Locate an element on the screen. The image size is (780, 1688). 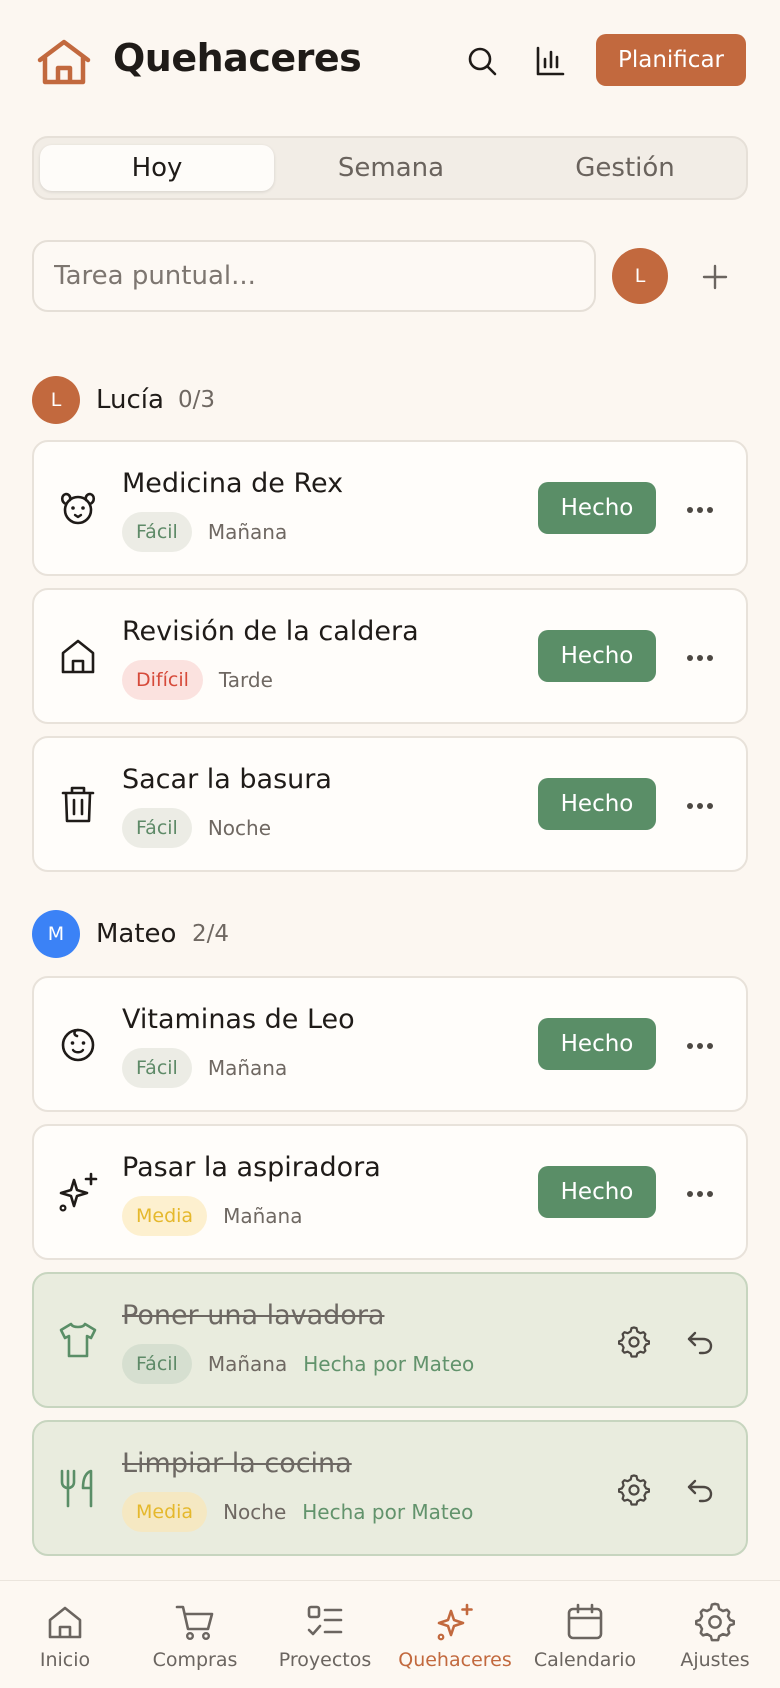
avatar: M is located at coordinates (56, 934).